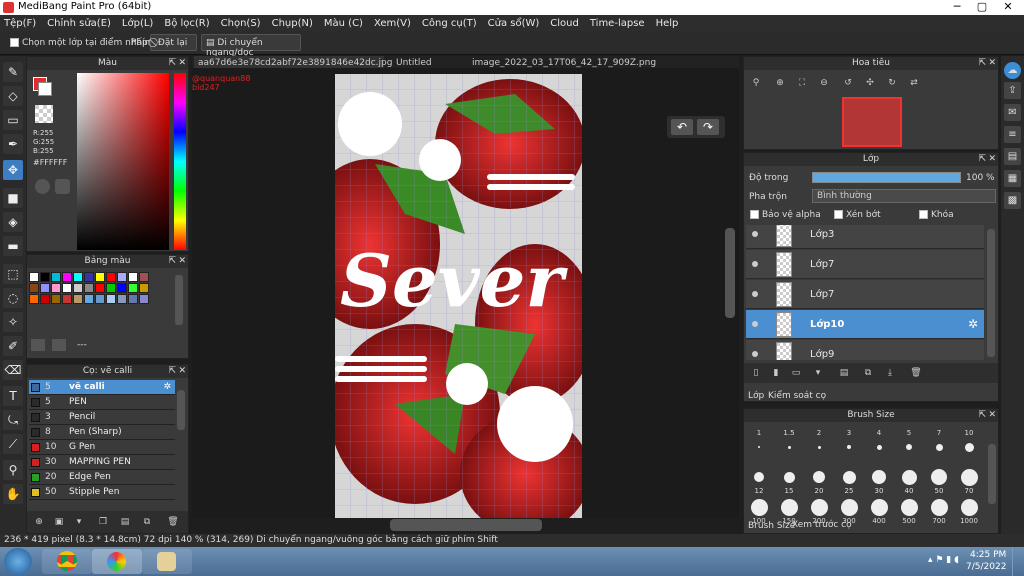 The height and width of the screenshot is (576, 1024). What do you see at coordinates (838, 214) in the screenshot?
I see `clip-checkbox` at bounding box center [838, 214].